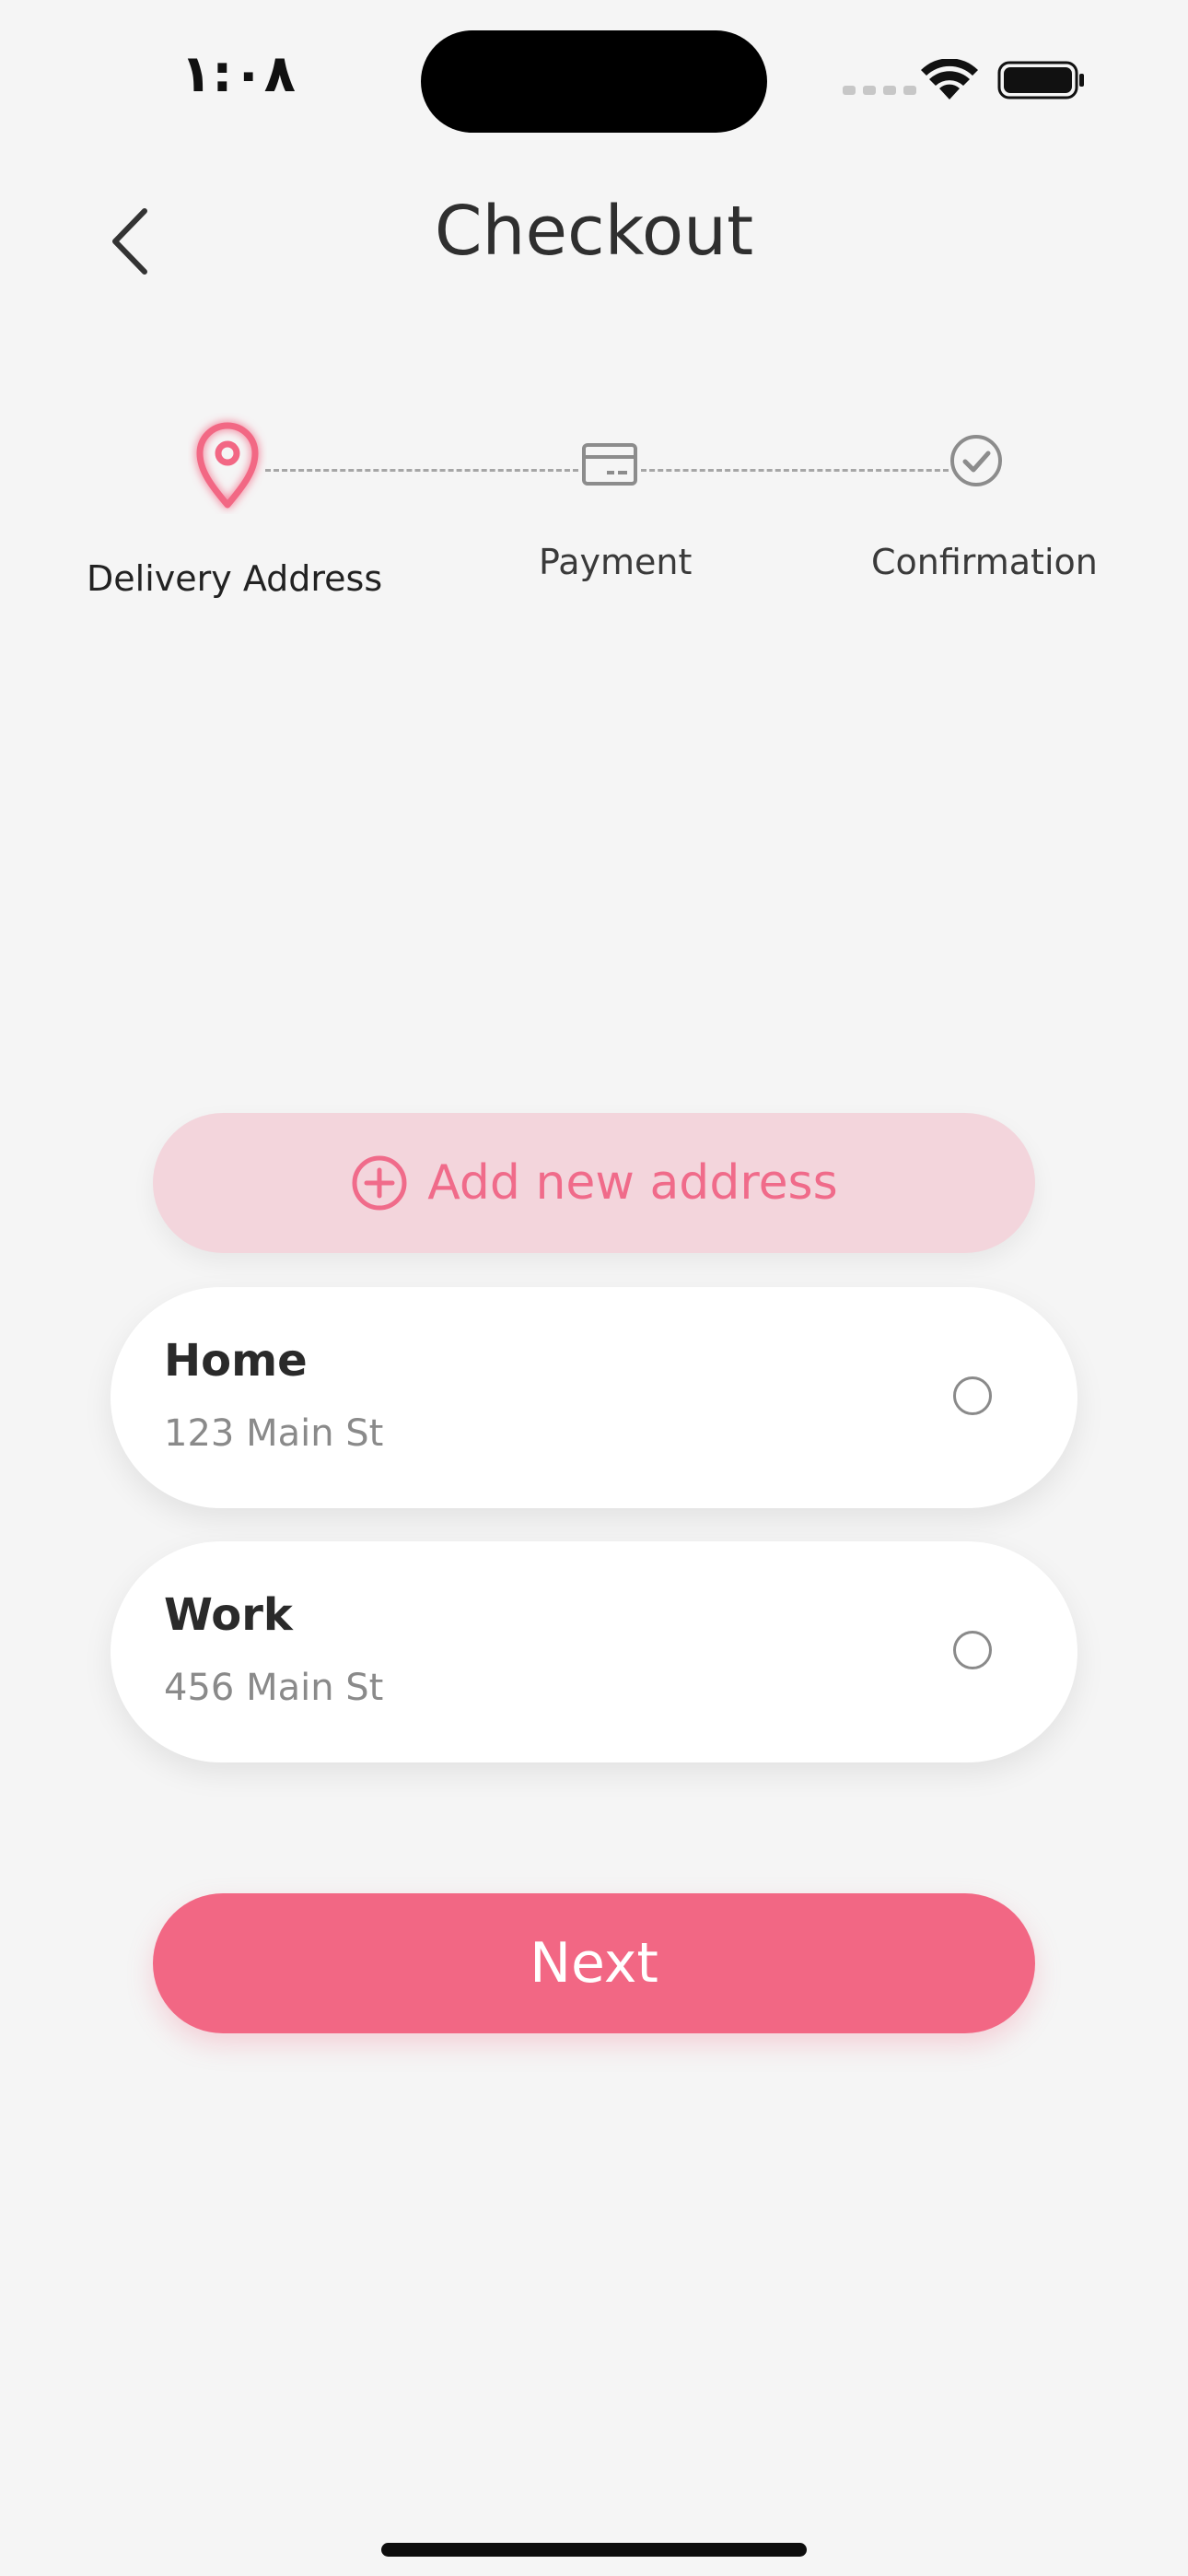 This screenshot has height=2576, width=1188. I want to click on next-button-label: Next, so click(594, 1964).